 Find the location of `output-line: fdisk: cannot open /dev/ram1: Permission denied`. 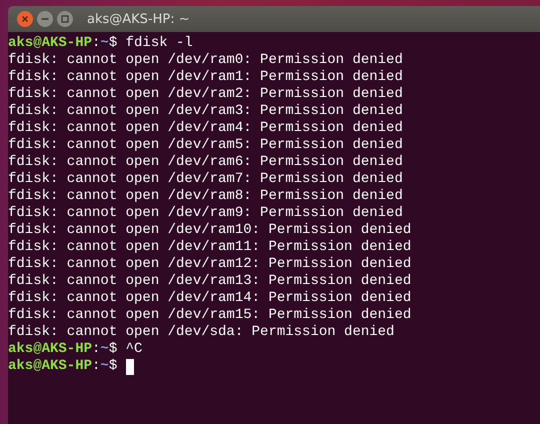

output-line: fdisk: cannot open /dev/ram1: Permission denied is located at coordinates (205, 77).